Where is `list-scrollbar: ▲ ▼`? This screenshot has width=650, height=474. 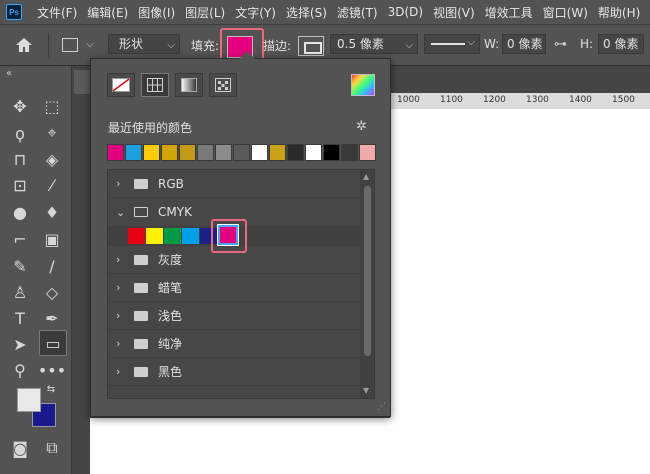 list-scrollbar: ▲ ▼ is located at coordinates (367, 284).